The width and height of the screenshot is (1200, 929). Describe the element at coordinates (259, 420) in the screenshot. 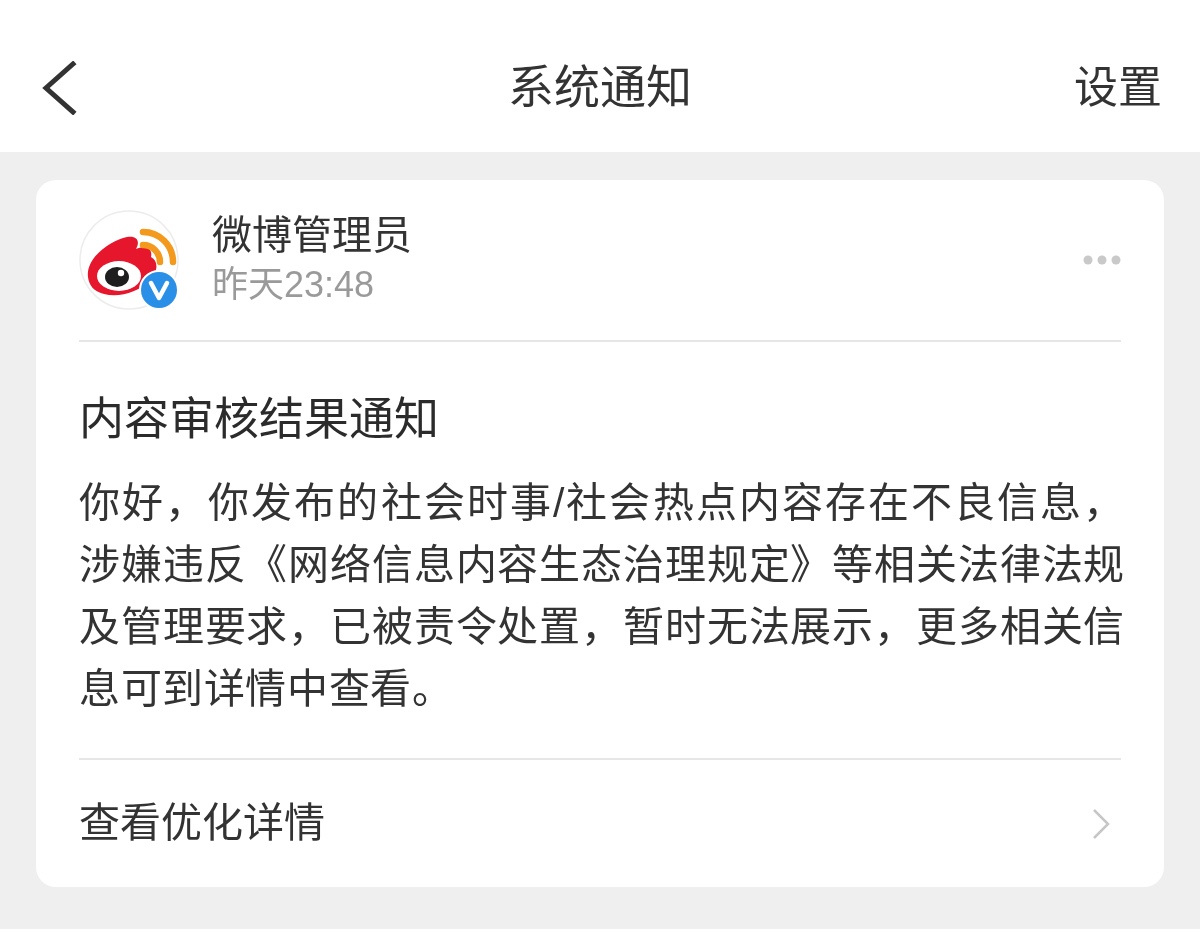

I see `notification-title: 内容审核结果通知` at that location.